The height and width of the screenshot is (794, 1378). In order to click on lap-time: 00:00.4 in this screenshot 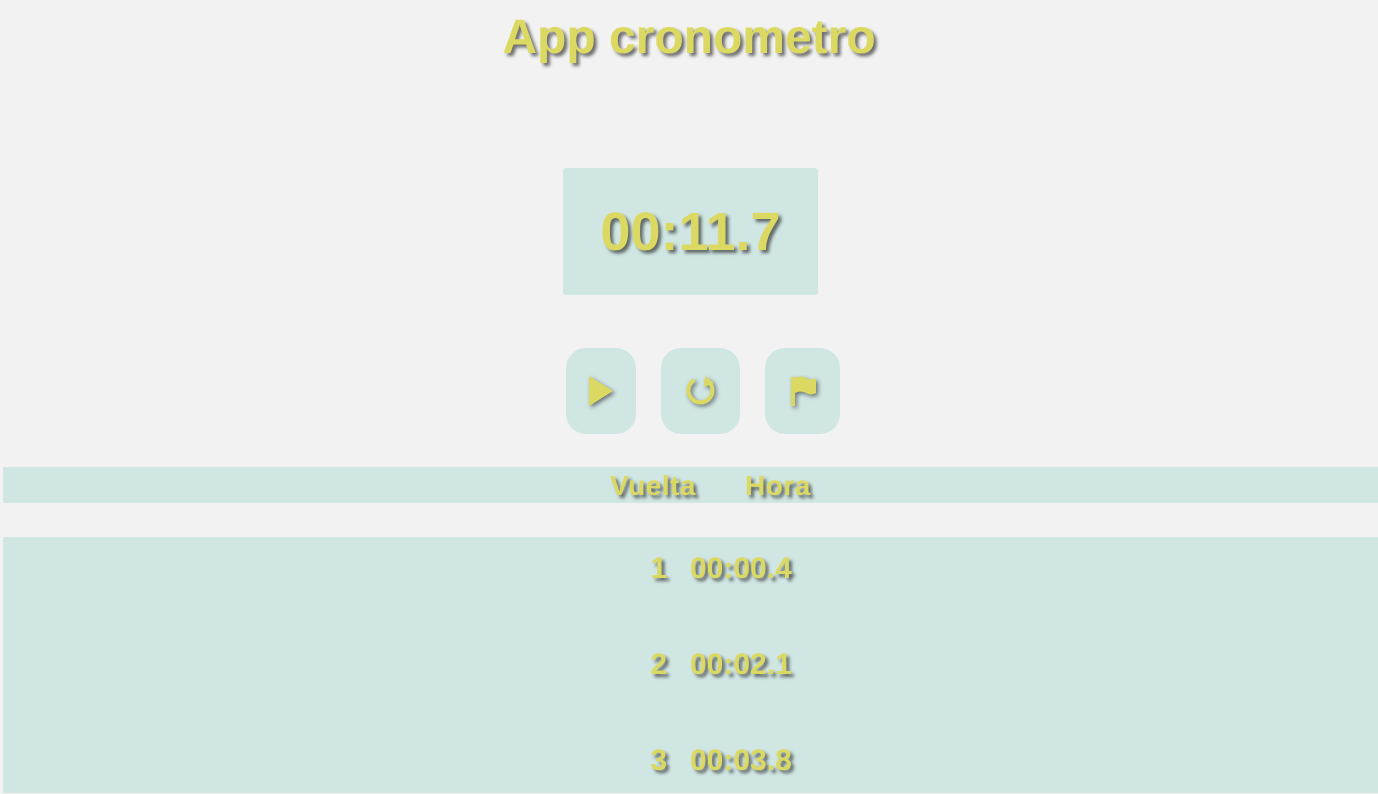, I will do `click(741, 568)`.